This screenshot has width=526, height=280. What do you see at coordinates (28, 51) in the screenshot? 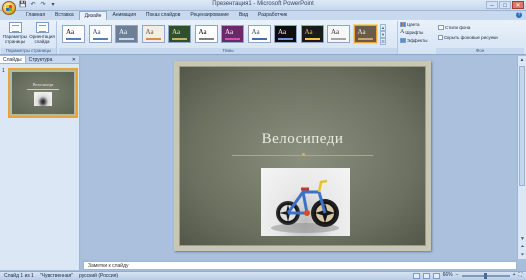
I see `page-setup-group-label: Параметры страницы` at bounding box center [28, 51].